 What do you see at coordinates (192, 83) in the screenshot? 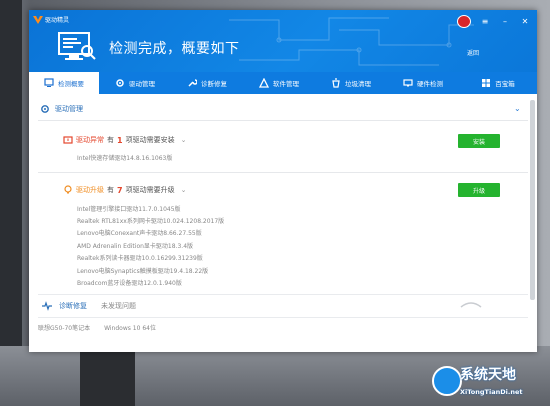
I see `wrench-icon` at bounding box center [192, 83].